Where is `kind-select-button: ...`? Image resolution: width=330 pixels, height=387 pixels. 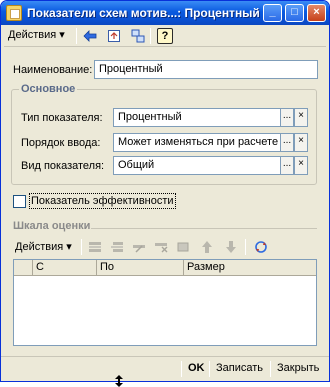
kind-select-button: ... is located at coordinates (287, 165).